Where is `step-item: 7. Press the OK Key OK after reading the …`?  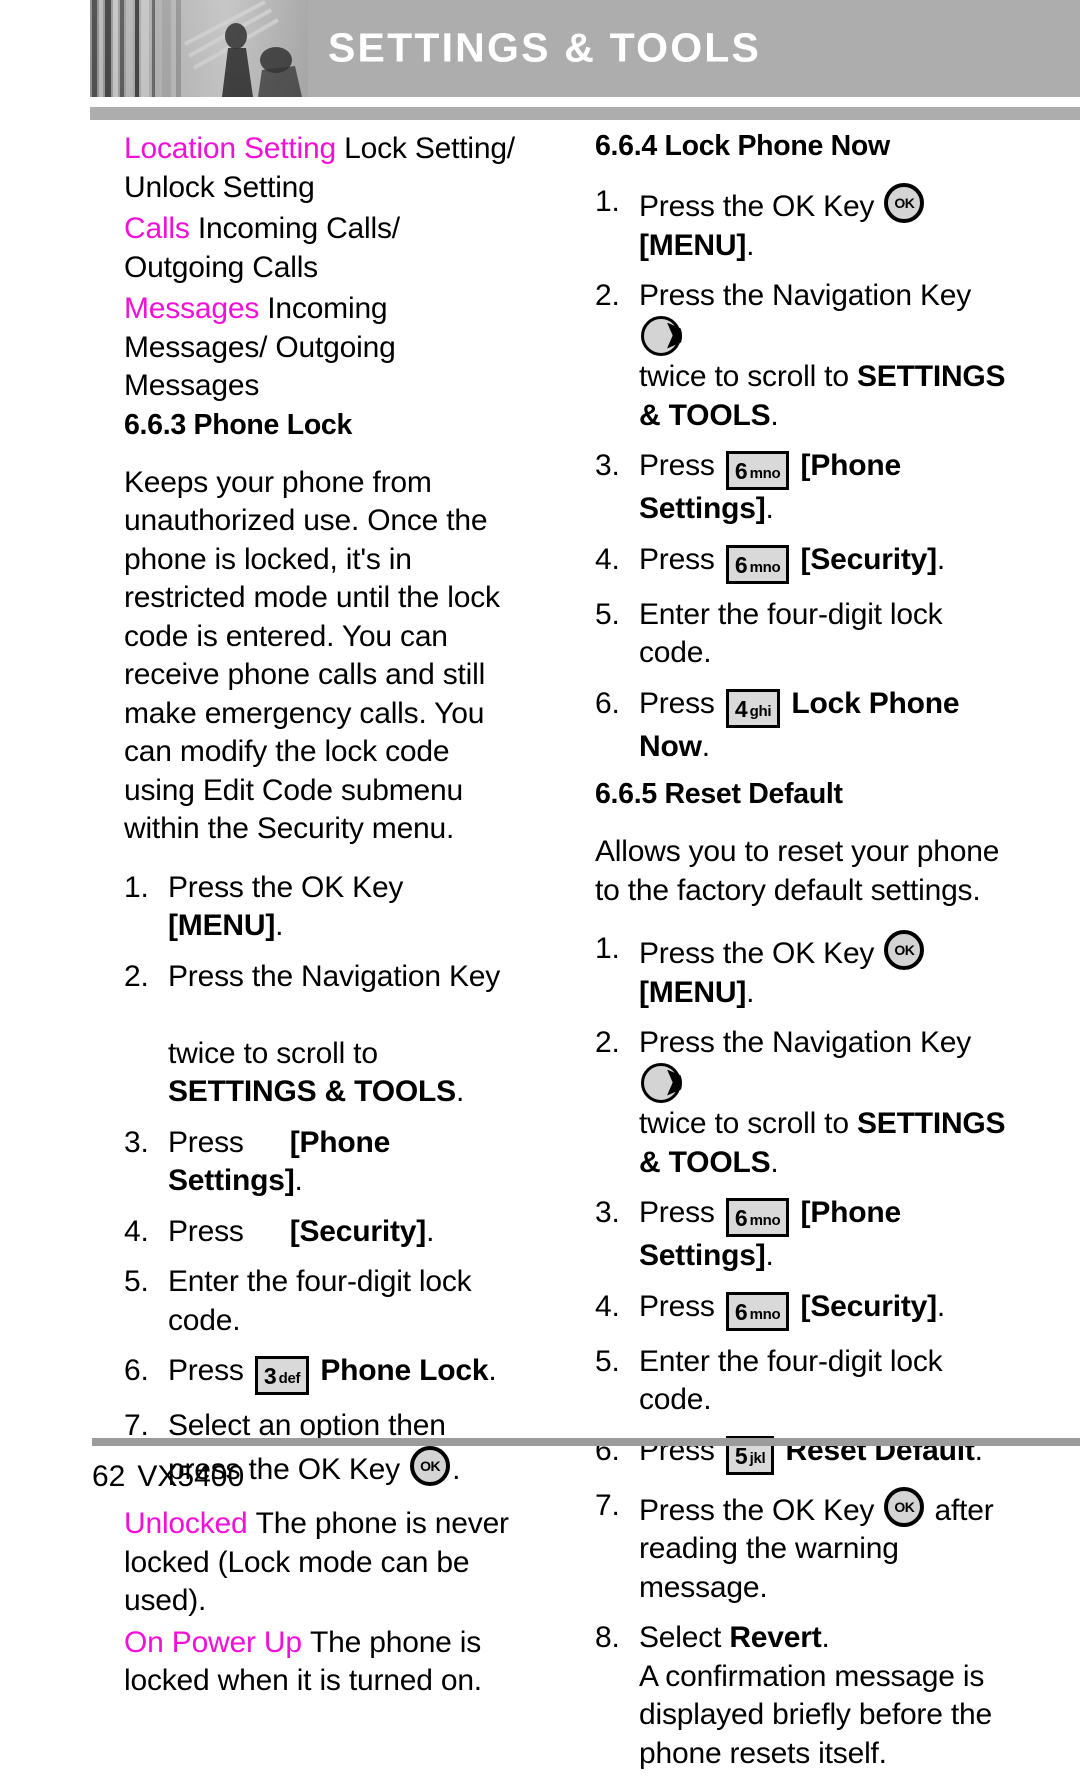 step-item: 7. Press the OK Key OK after reading the … is located at coordinates (801, 1547).